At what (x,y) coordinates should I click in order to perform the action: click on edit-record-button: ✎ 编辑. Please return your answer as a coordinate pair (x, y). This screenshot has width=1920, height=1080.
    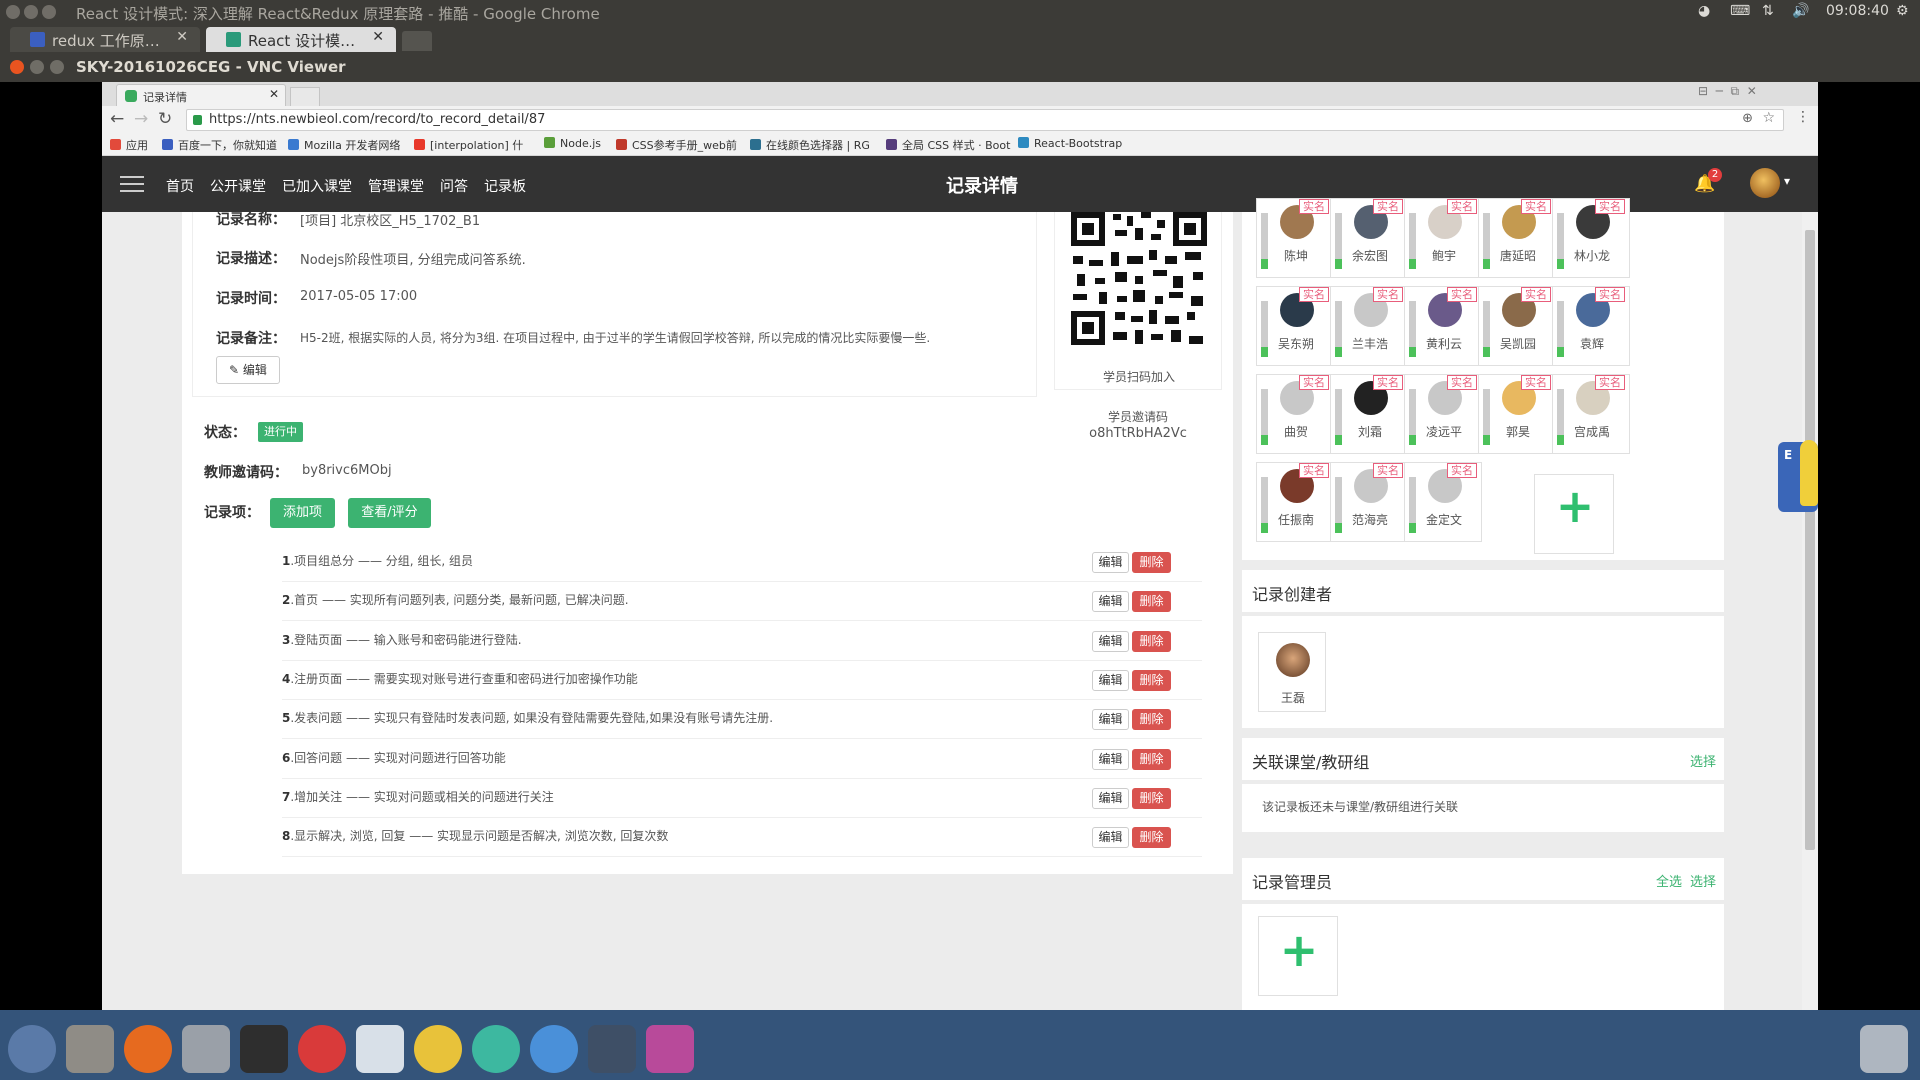
    Looking at the image, I should click on (248, 370).